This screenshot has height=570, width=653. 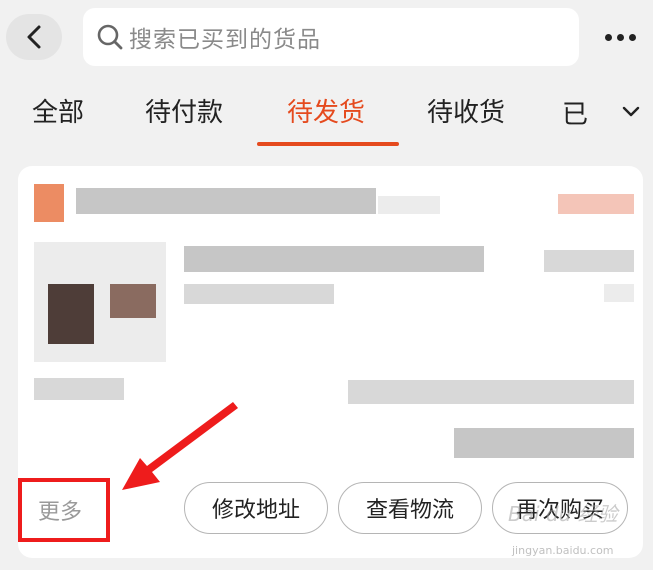 What do you see at coordinates (184, 110) in the screenshot?
I see `tab-pending-payment: 待付款` at bounding box center [184, 110].